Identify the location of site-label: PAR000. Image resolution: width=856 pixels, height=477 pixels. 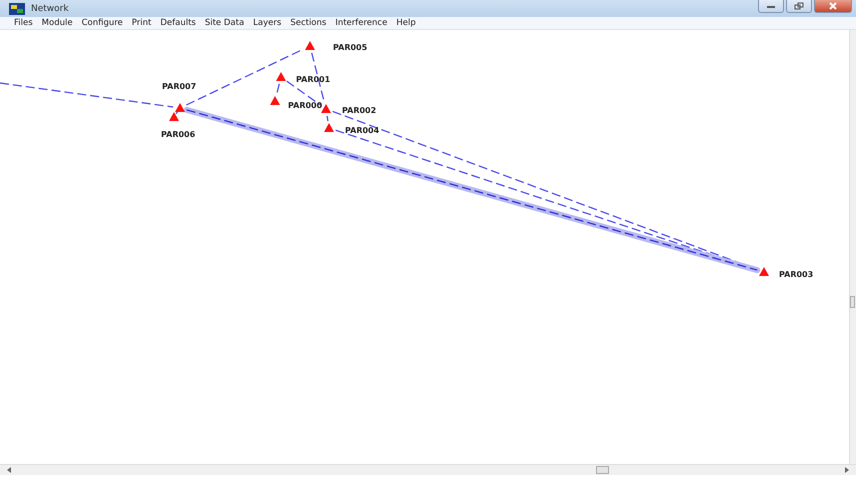
(305, 105).